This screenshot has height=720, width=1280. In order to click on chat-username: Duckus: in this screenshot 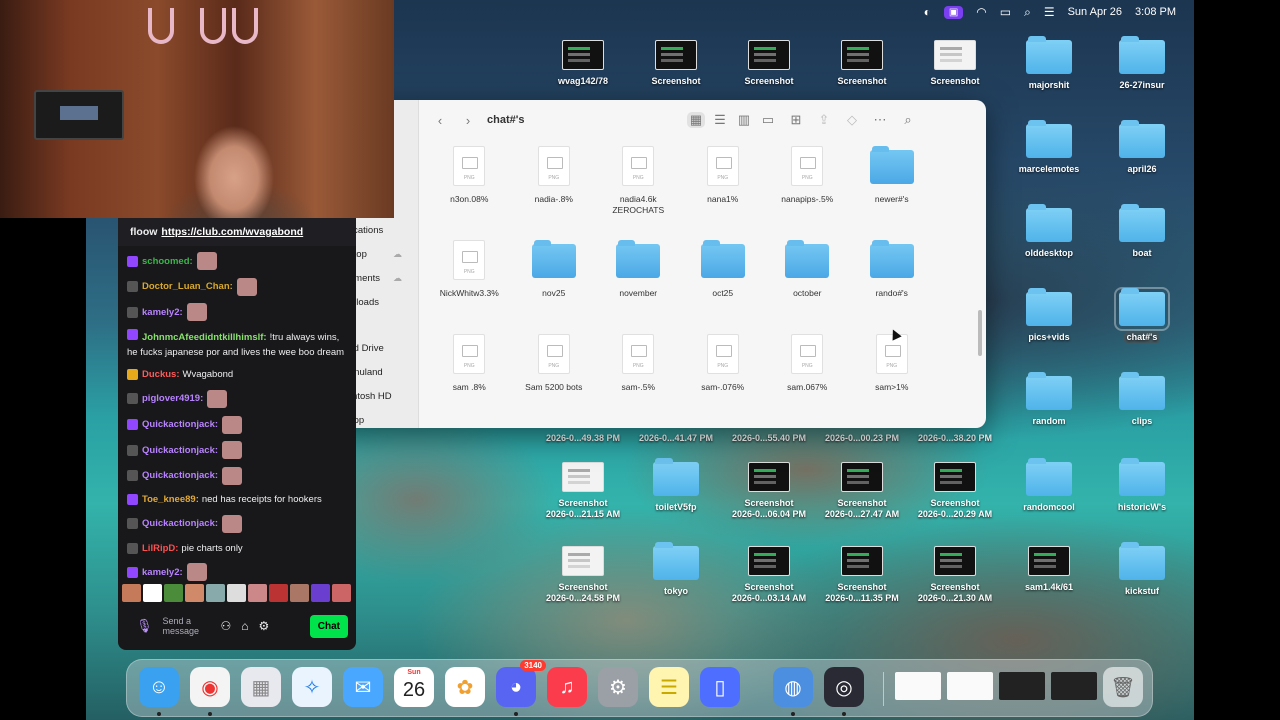, I will do `click(160, 374)`.